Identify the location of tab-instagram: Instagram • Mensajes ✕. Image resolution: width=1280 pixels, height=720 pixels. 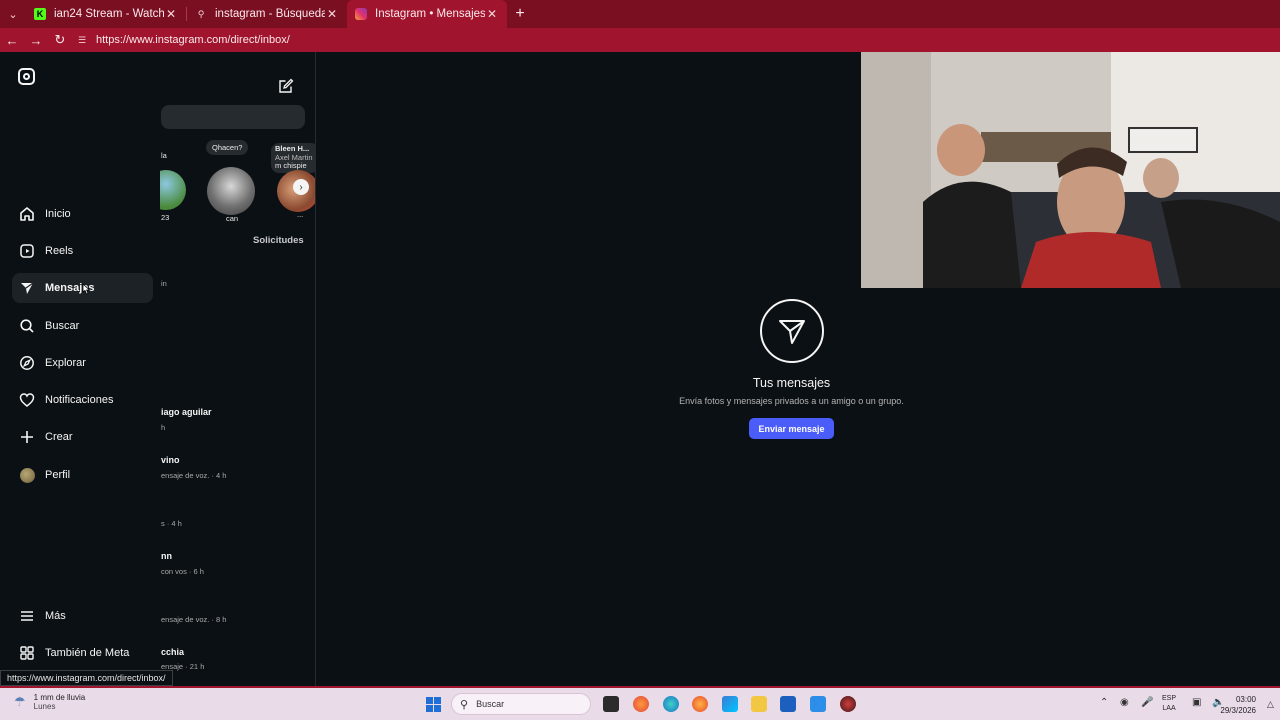
(427, 14).